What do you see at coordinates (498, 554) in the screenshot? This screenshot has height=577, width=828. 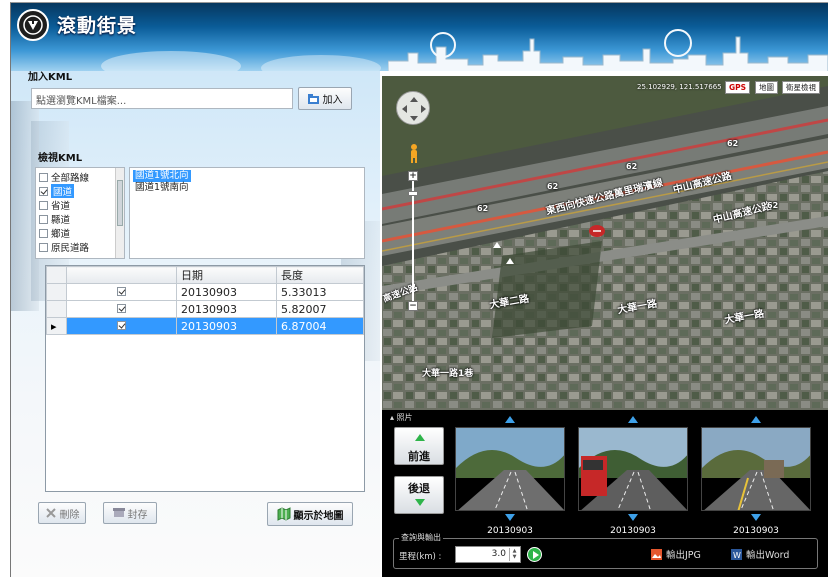 I see `mileage-value: 3.0` at bounding box center [498, 554].